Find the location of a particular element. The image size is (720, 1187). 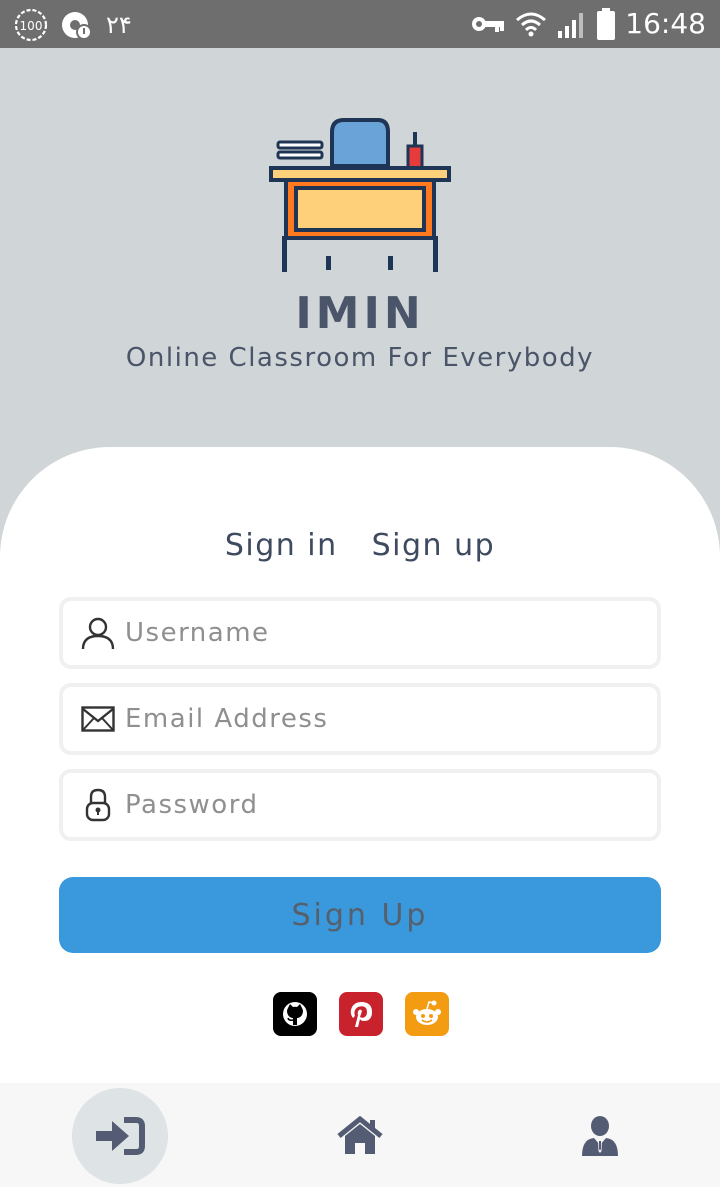

app-tagline: Online Classroom For Everybody is located at coordinates (360, 358).